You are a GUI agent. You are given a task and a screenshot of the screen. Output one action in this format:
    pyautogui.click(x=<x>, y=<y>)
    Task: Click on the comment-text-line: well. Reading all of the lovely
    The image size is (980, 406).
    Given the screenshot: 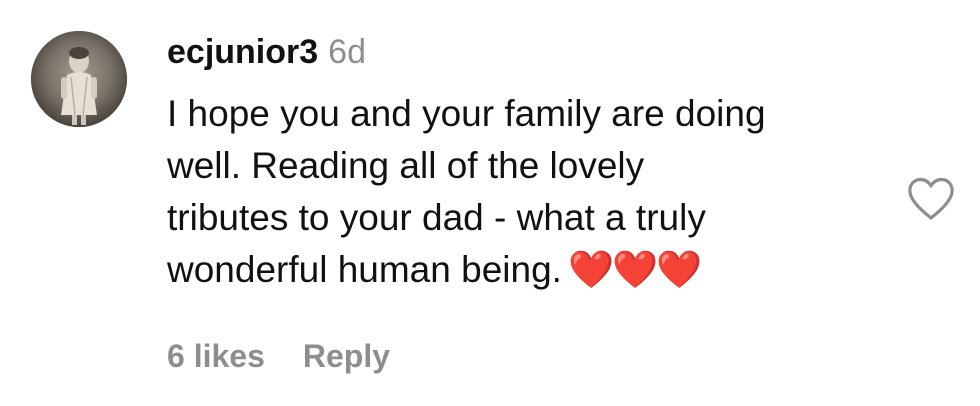 What is the action you would take?
    pyautogui.click(x=406, y=165)
    